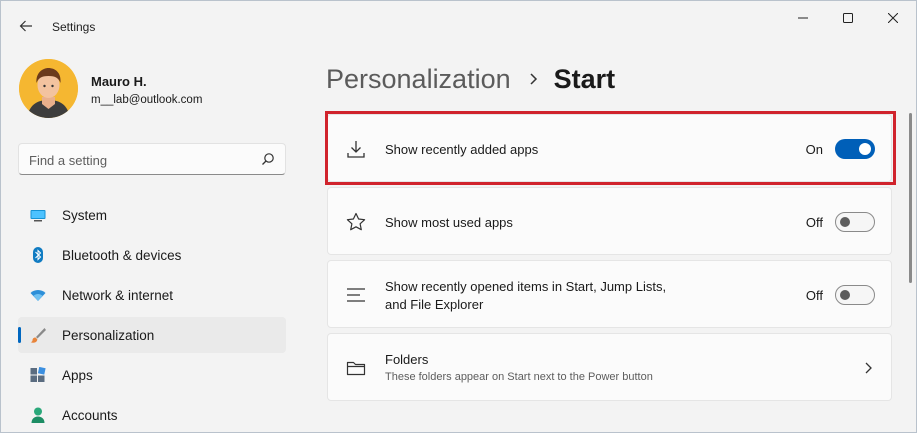 This screenshot has width=917, height=433. What do you see at coordinates (108, 335) in the screenshot?
I see `sidebar-item-label: Personalization` at bounding box center [108, 335].